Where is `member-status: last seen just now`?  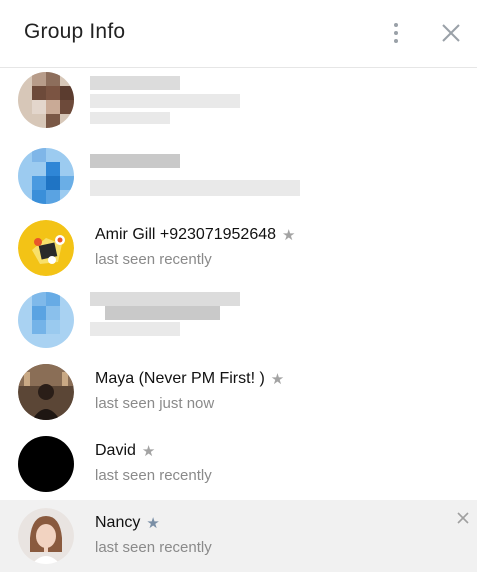 member-status: last seen just now is located at coordinates (155, 403).